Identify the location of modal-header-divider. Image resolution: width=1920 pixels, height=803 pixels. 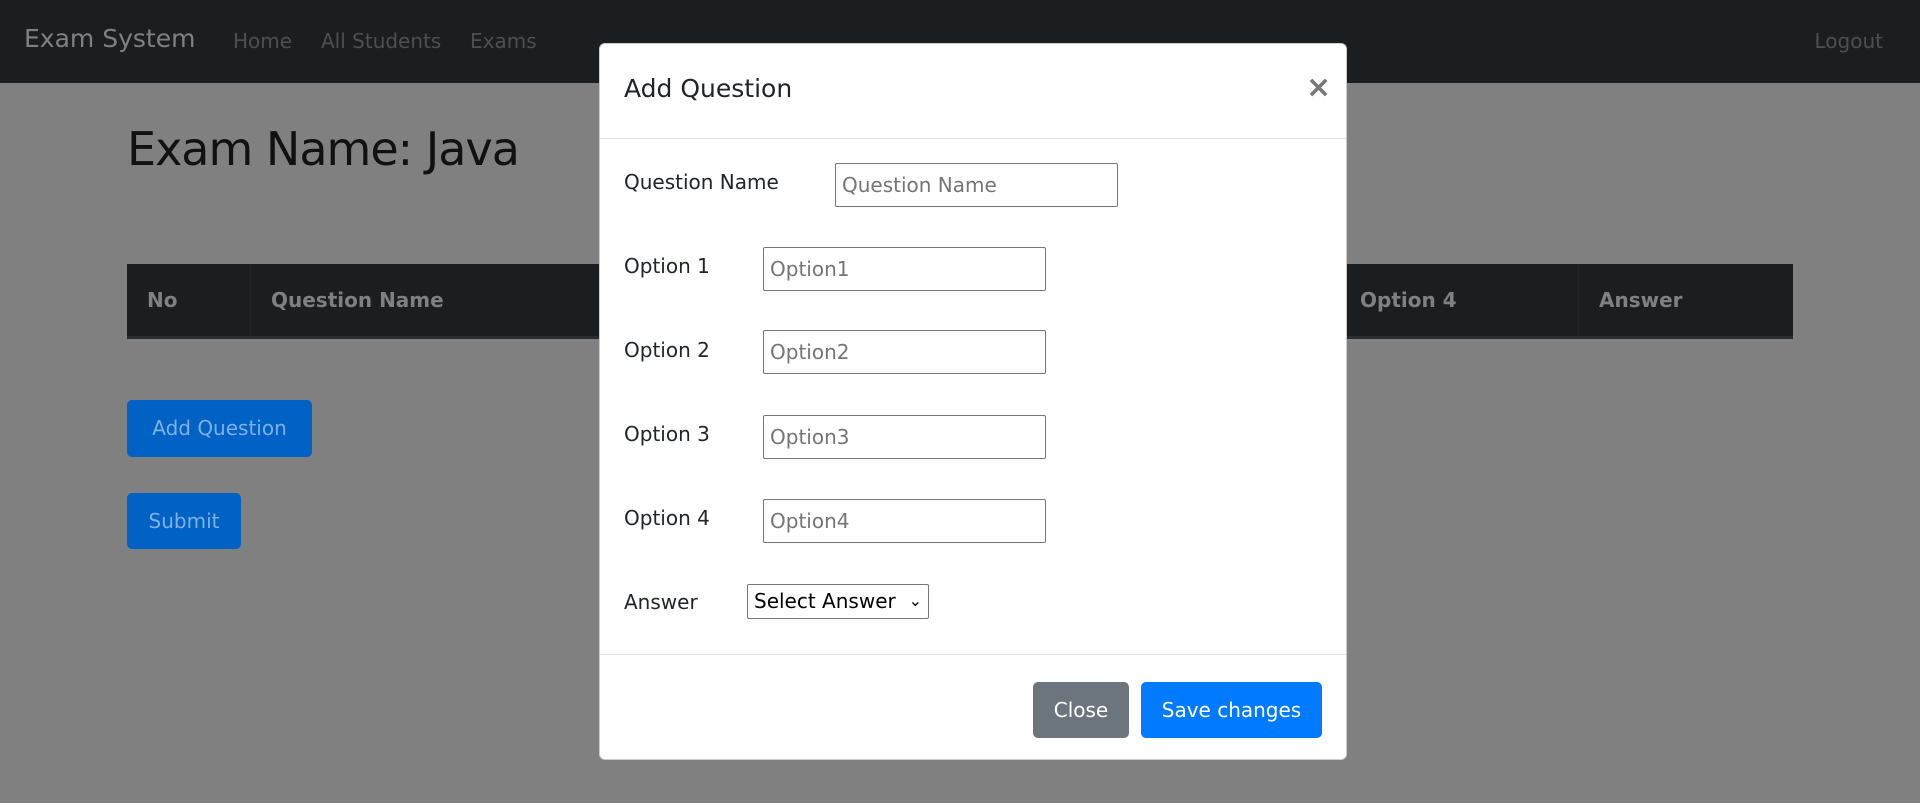
(973, 138).